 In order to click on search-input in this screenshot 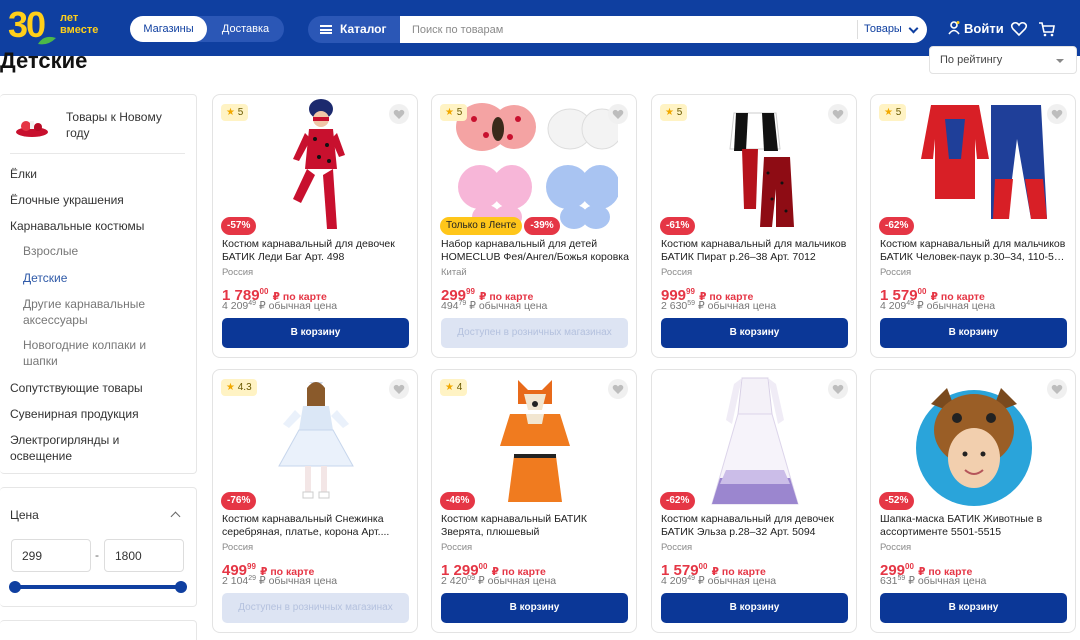, I will do `click(627, 29)`.